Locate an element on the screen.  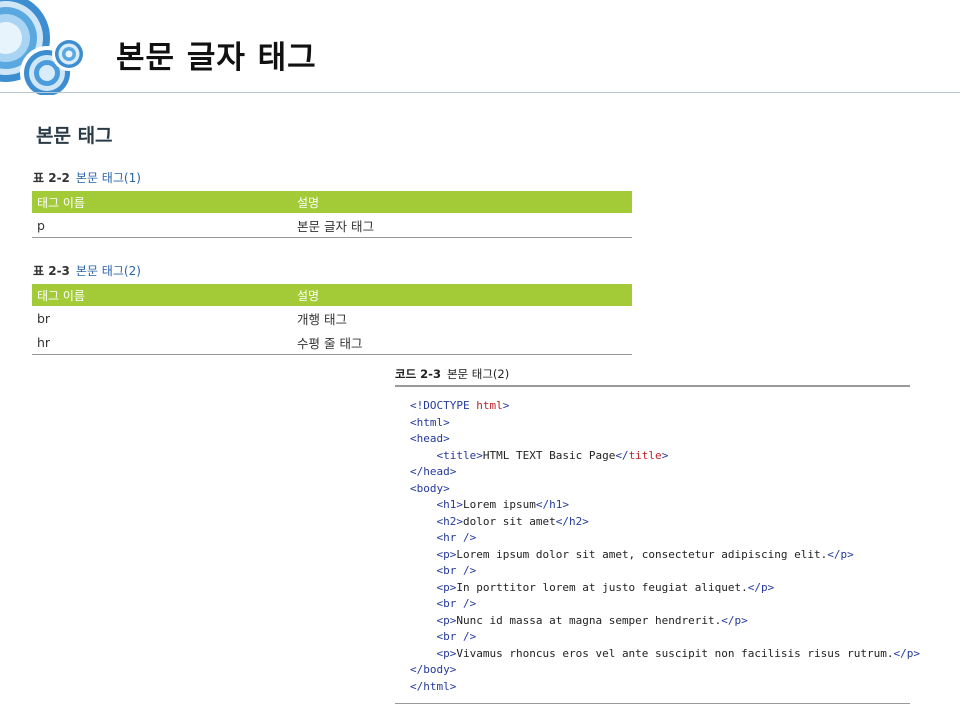
table2-number: 표 2-3 is located at coordinates (51, 271).